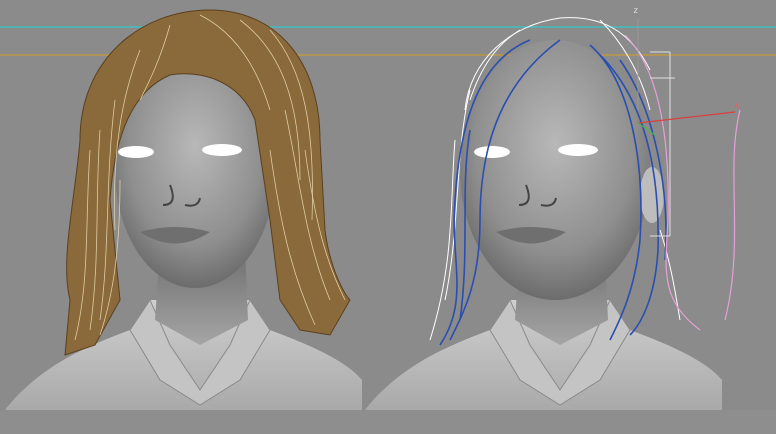  Describe the element at coordinates (636, 11) in the screenshot. I see `gizmo-z-label: z` at that location.